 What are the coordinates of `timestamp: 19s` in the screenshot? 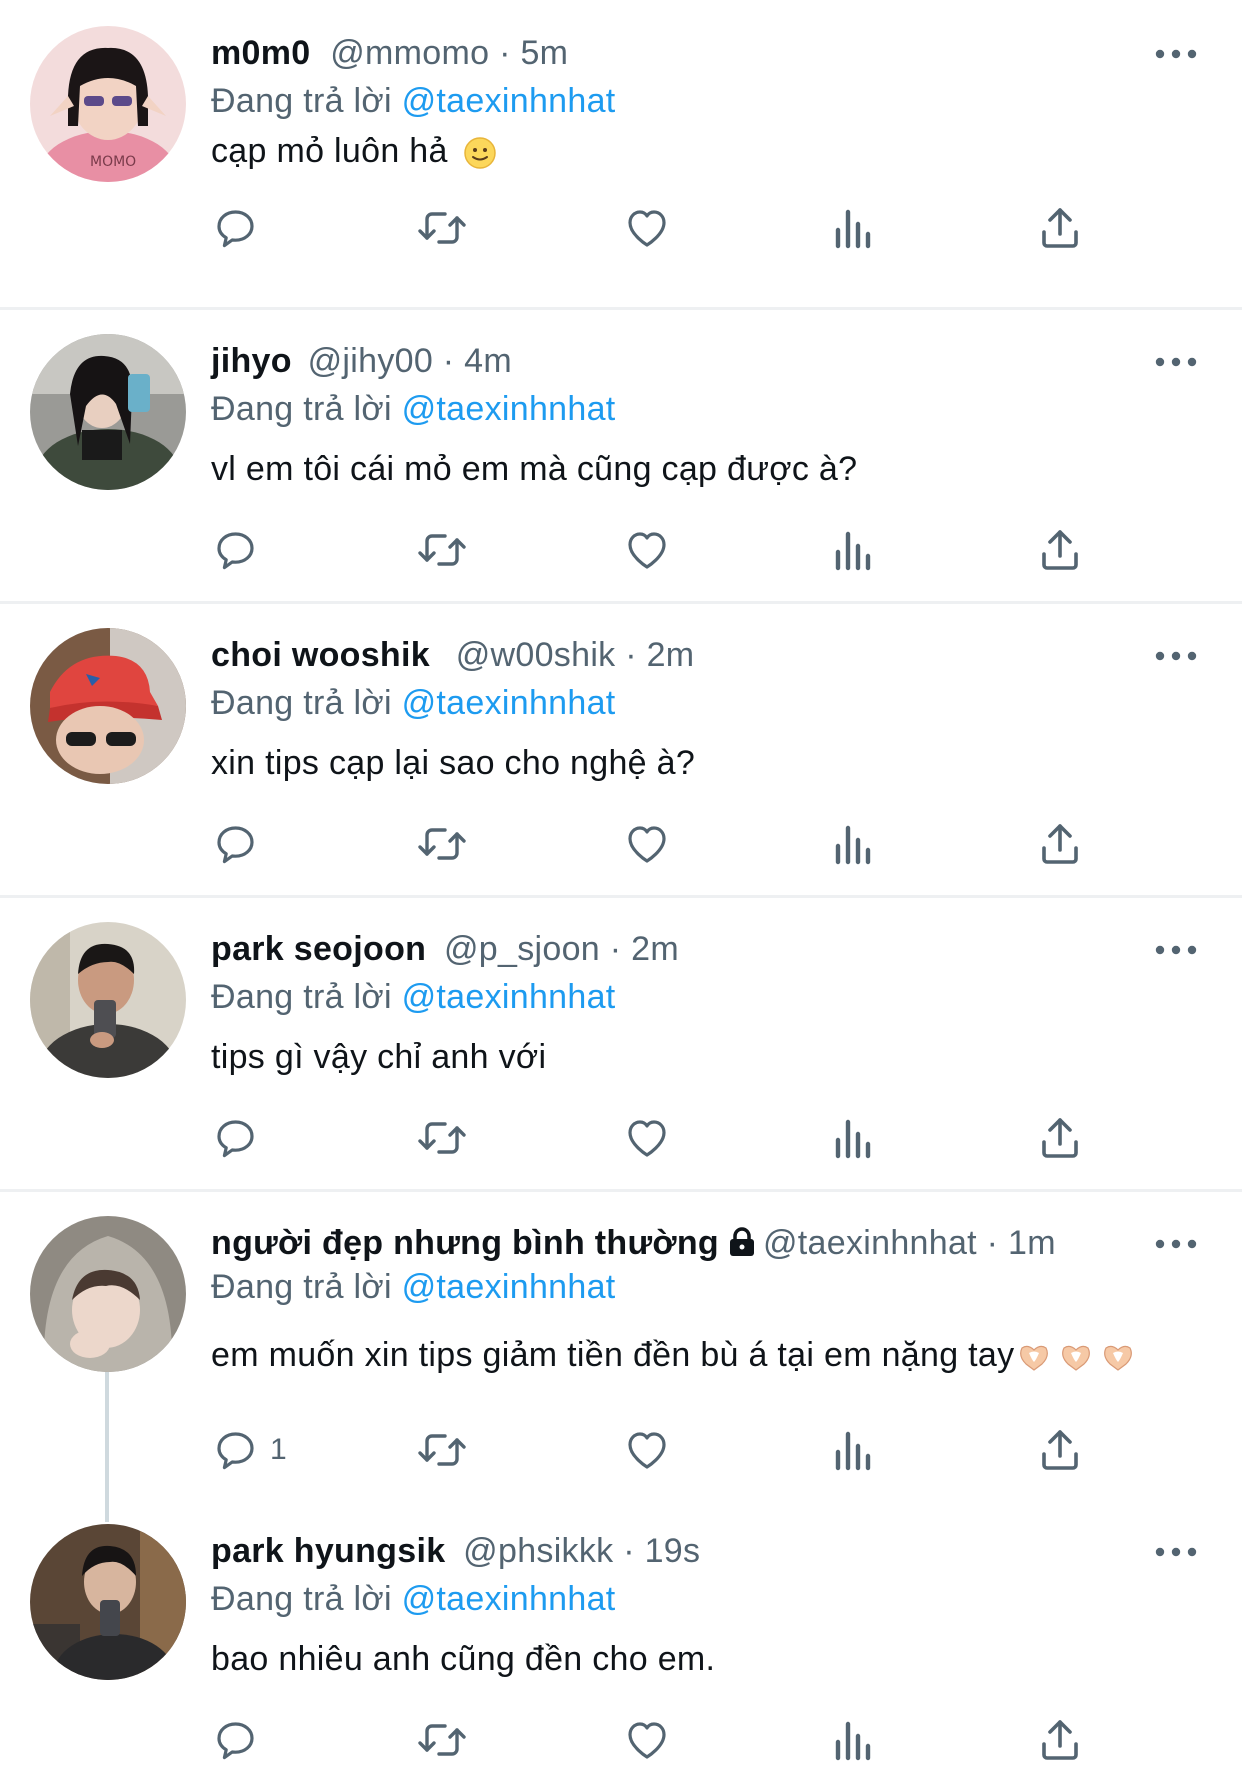 It's located at (673, 1551).